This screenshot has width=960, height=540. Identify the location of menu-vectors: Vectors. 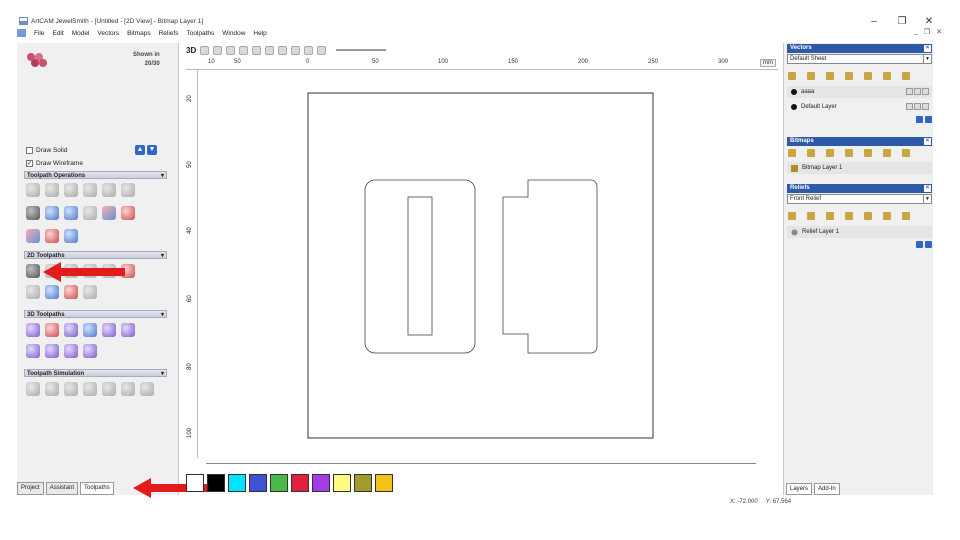
(108, 33).